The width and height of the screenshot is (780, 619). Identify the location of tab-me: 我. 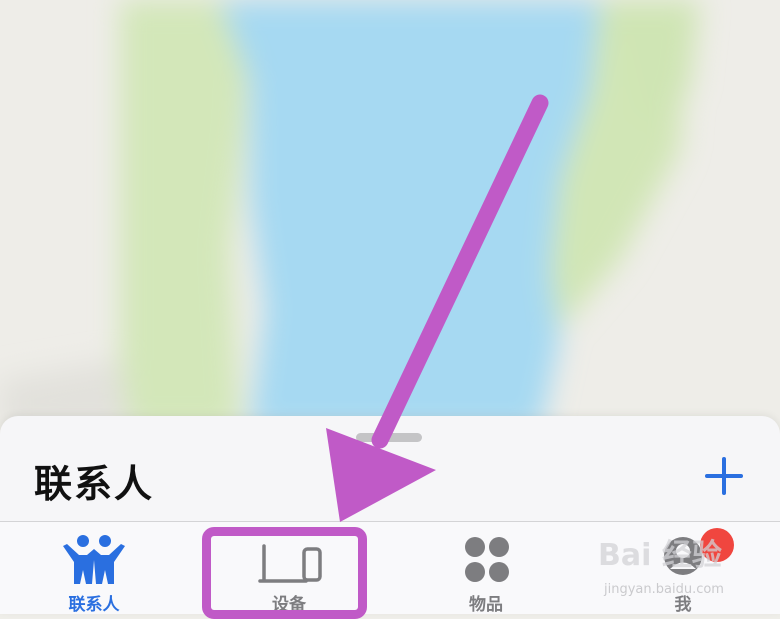
(683, 568).